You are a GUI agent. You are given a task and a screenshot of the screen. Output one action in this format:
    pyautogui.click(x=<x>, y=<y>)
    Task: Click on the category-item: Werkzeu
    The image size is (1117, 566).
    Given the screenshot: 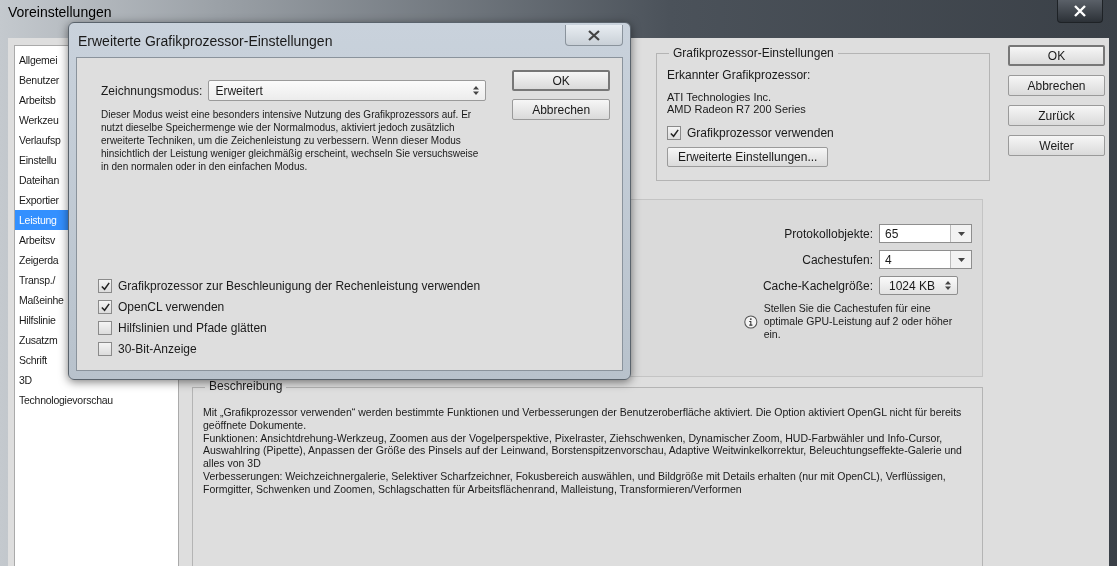 What is the action you would take?
    pyautogui.click(x=39, y=120)
    